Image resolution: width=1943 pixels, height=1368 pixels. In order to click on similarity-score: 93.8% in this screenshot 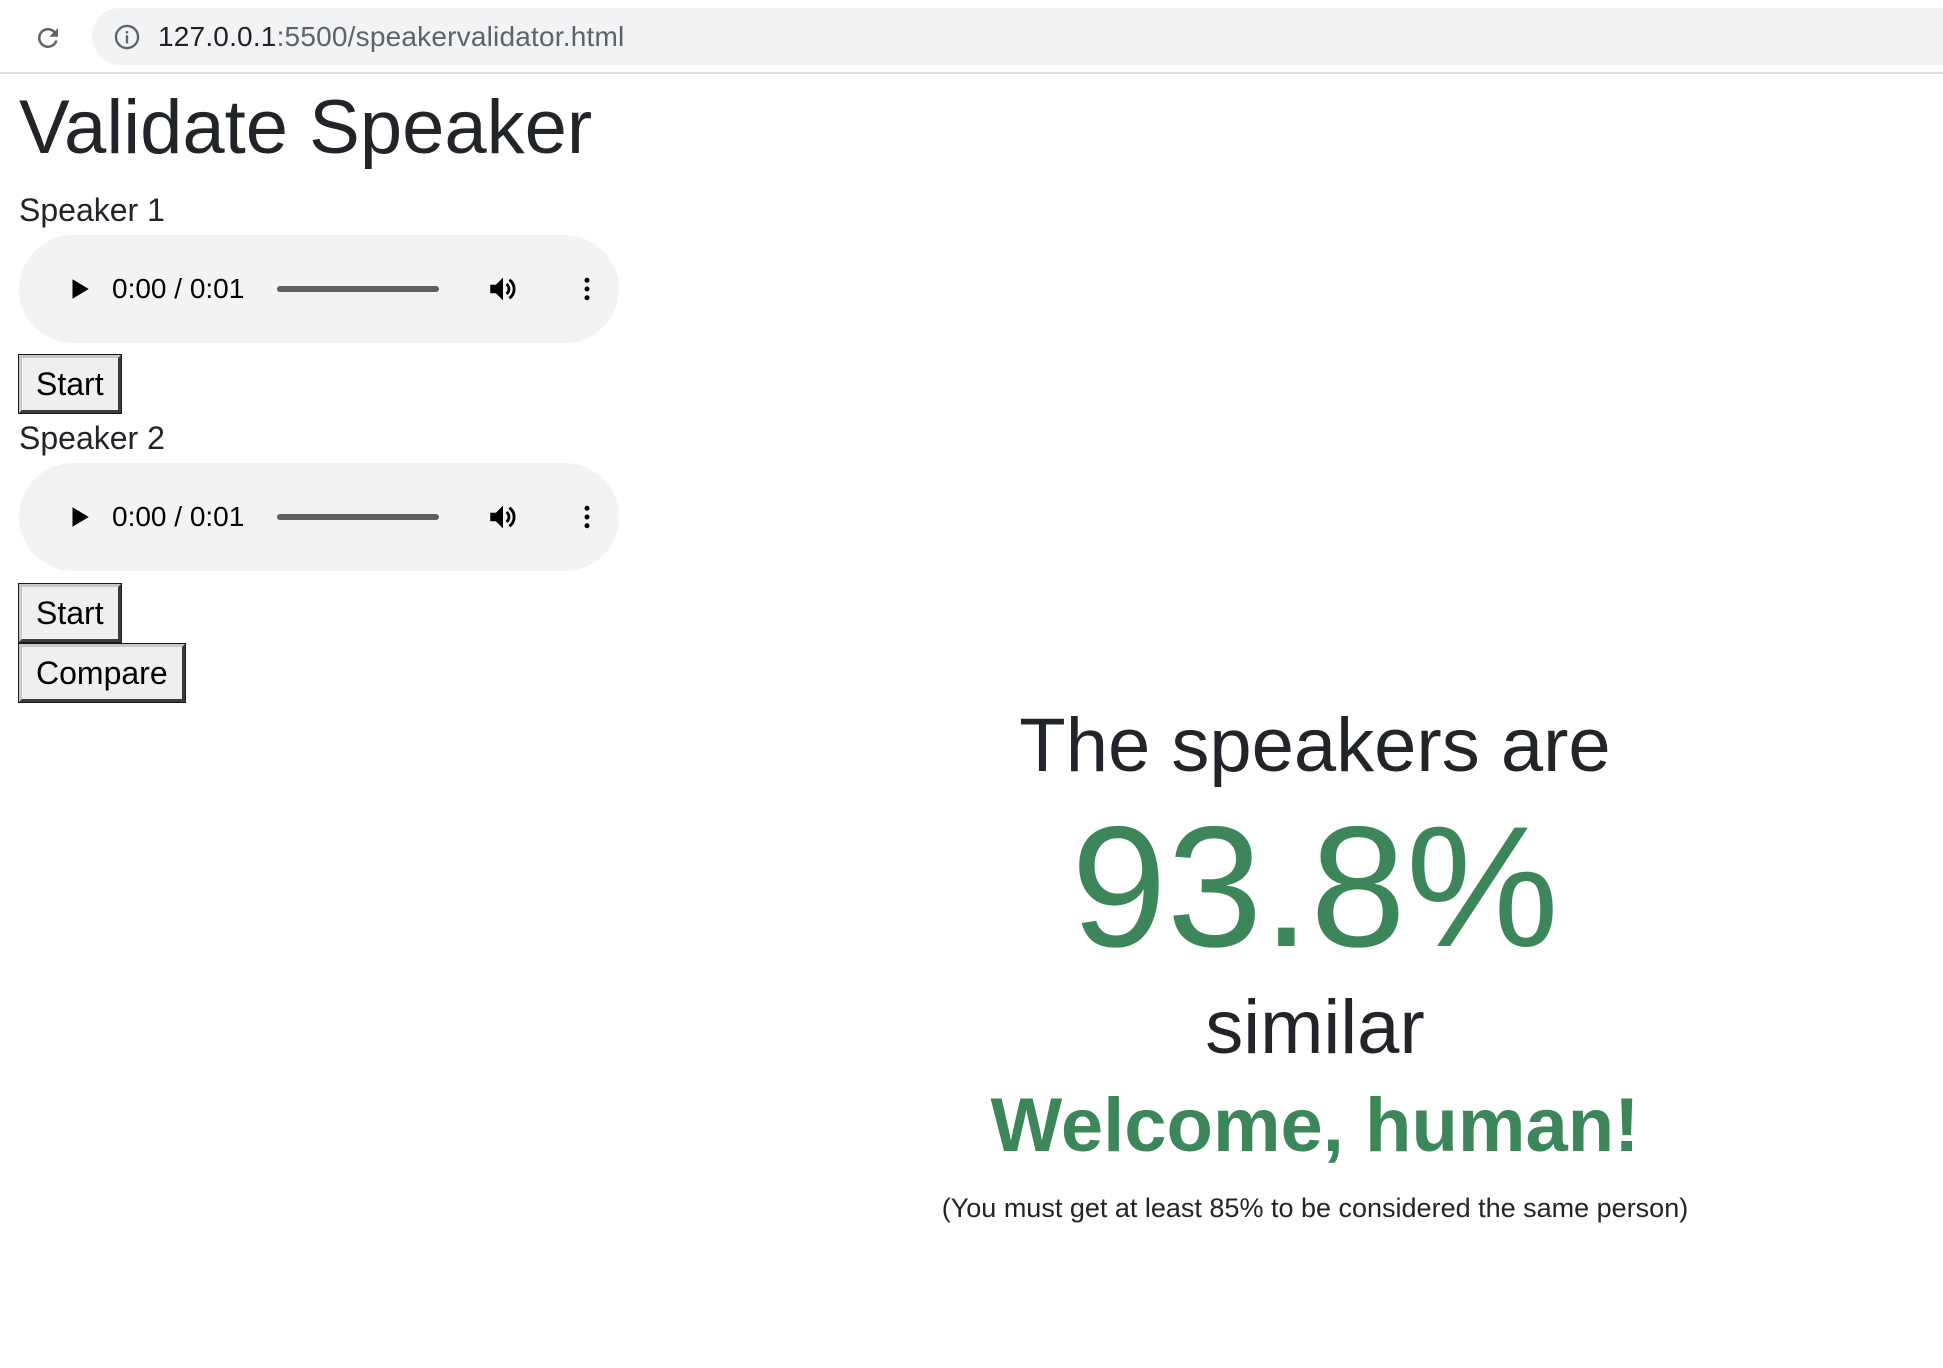, I will do `click(1315, 887)`.